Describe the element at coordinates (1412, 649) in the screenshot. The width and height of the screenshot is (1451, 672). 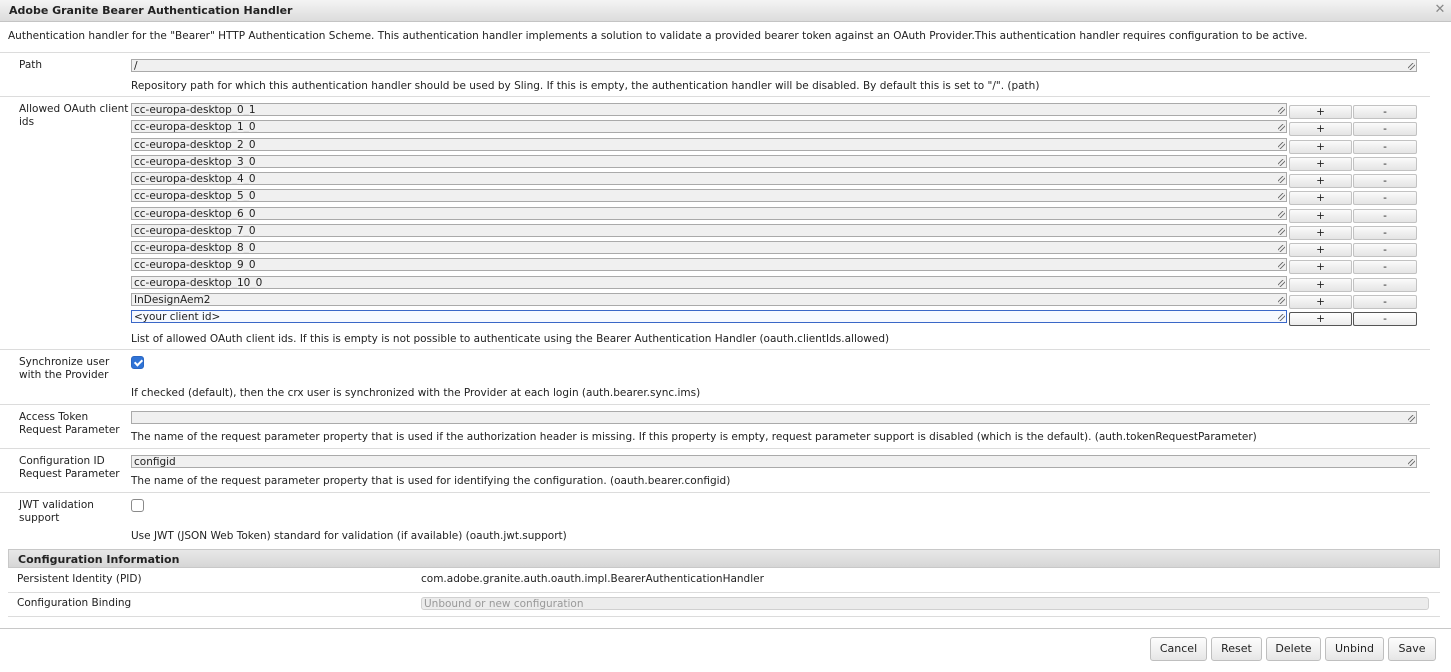
I see `save-button: Save` at that location.